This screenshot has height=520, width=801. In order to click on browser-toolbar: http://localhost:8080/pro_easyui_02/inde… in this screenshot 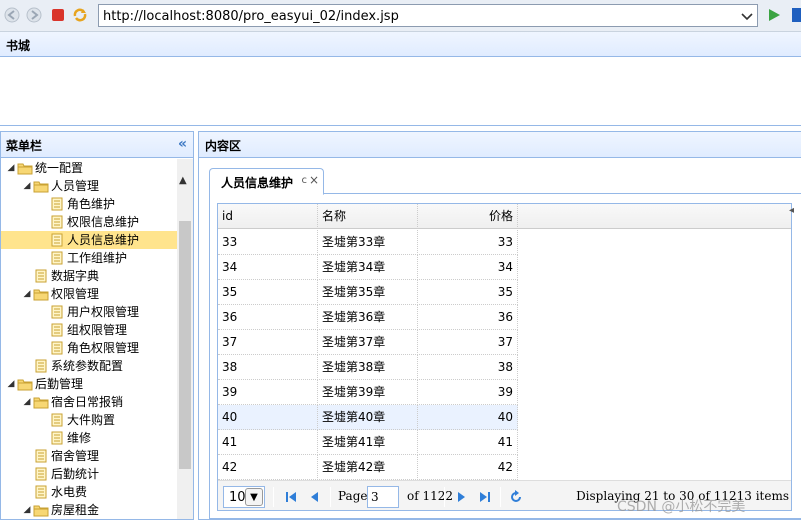, I will do `click(400, 16)`.